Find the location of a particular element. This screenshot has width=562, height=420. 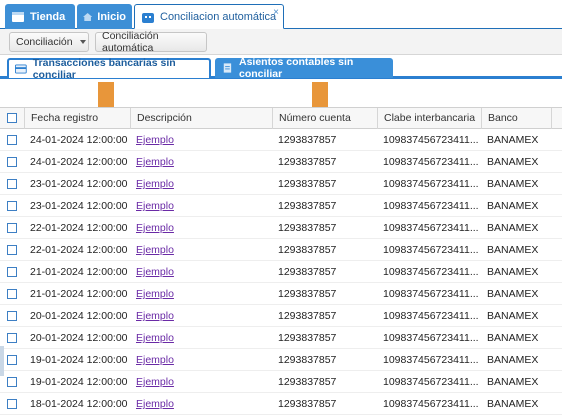

tab-asientos-contables: Asientos contables sin conciliar is located at coordinates (304, 68).